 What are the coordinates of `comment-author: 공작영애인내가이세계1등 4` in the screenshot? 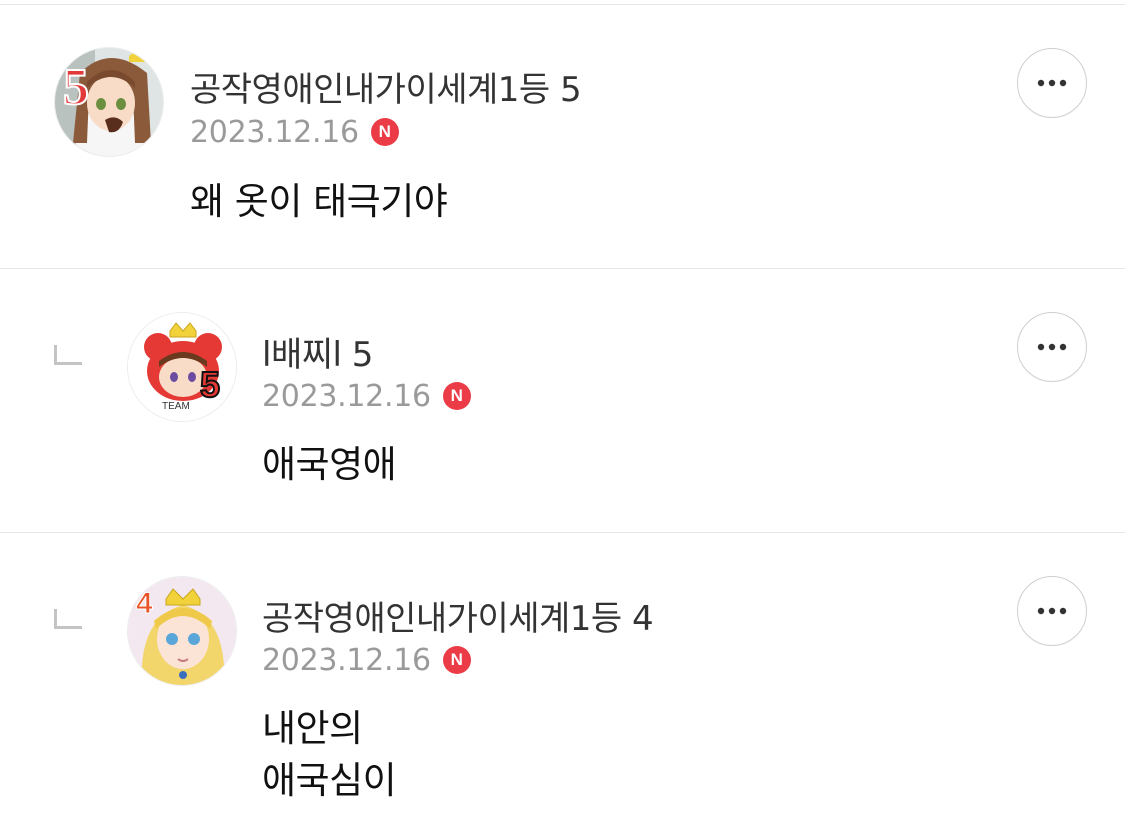 It's located at (458, 615).